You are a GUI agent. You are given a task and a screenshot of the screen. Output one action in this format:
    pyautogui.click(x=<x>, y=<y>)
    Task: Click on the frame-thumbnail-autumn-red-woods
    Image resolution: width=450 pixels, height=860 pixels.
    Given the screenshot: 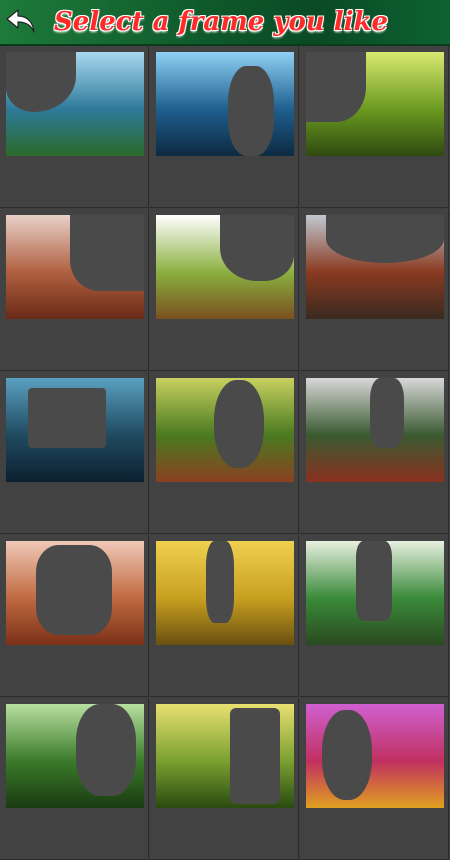 What is the action you would take?
    pyautogui.click(x=74, y=290)
    